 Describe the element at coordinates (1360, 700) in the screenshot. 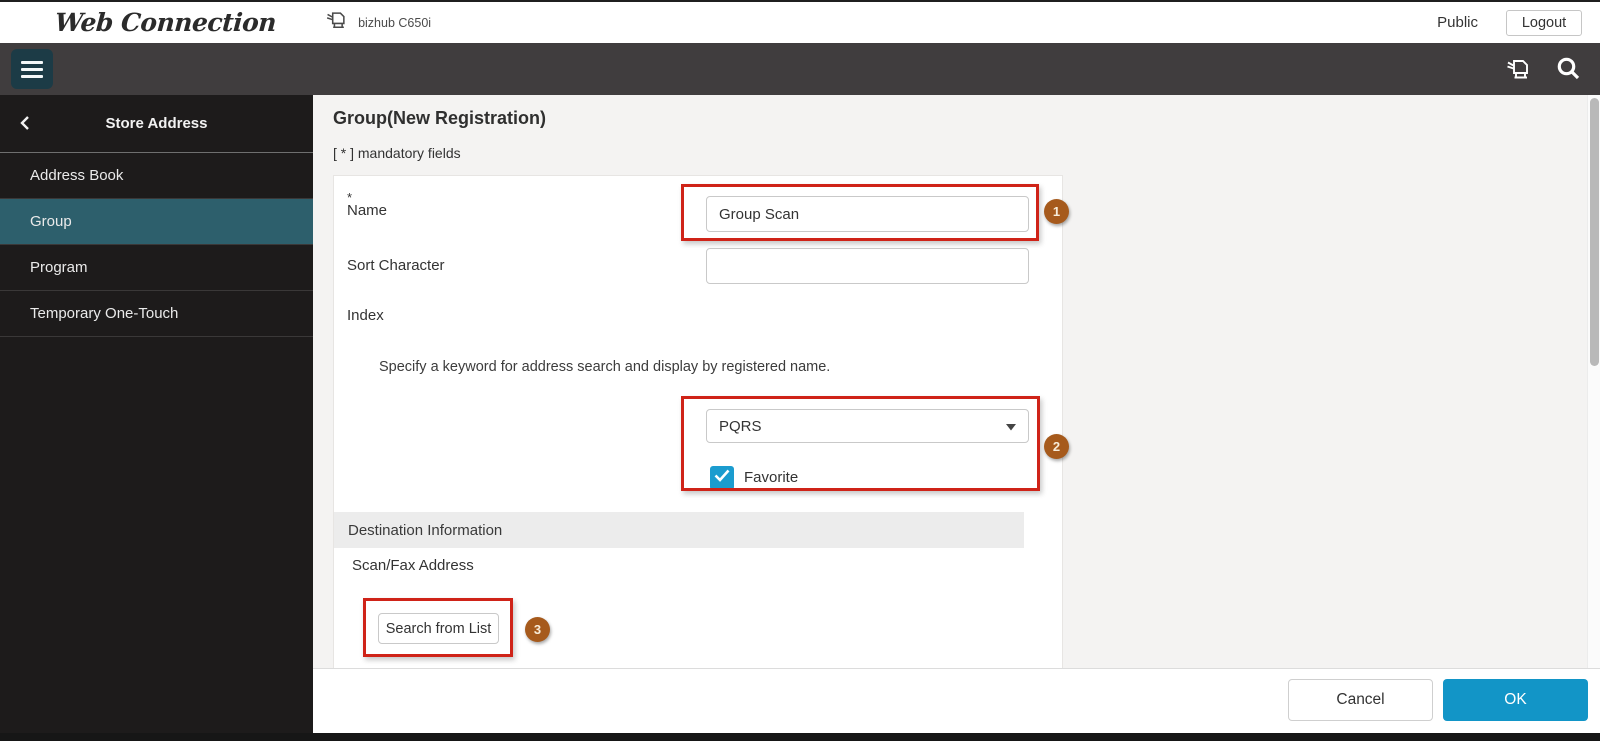

I see `cancel-button: Cancel` at that location.